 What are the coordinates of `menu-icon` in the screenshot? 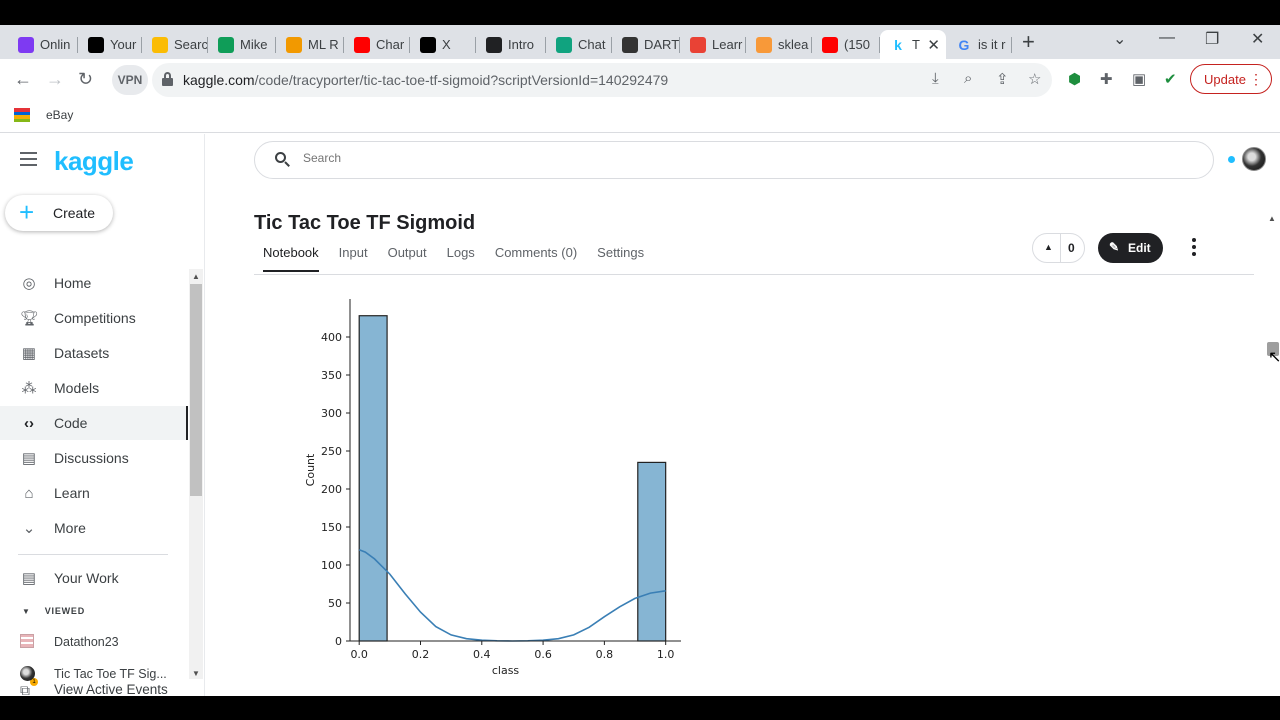 It's located at (28, 161).